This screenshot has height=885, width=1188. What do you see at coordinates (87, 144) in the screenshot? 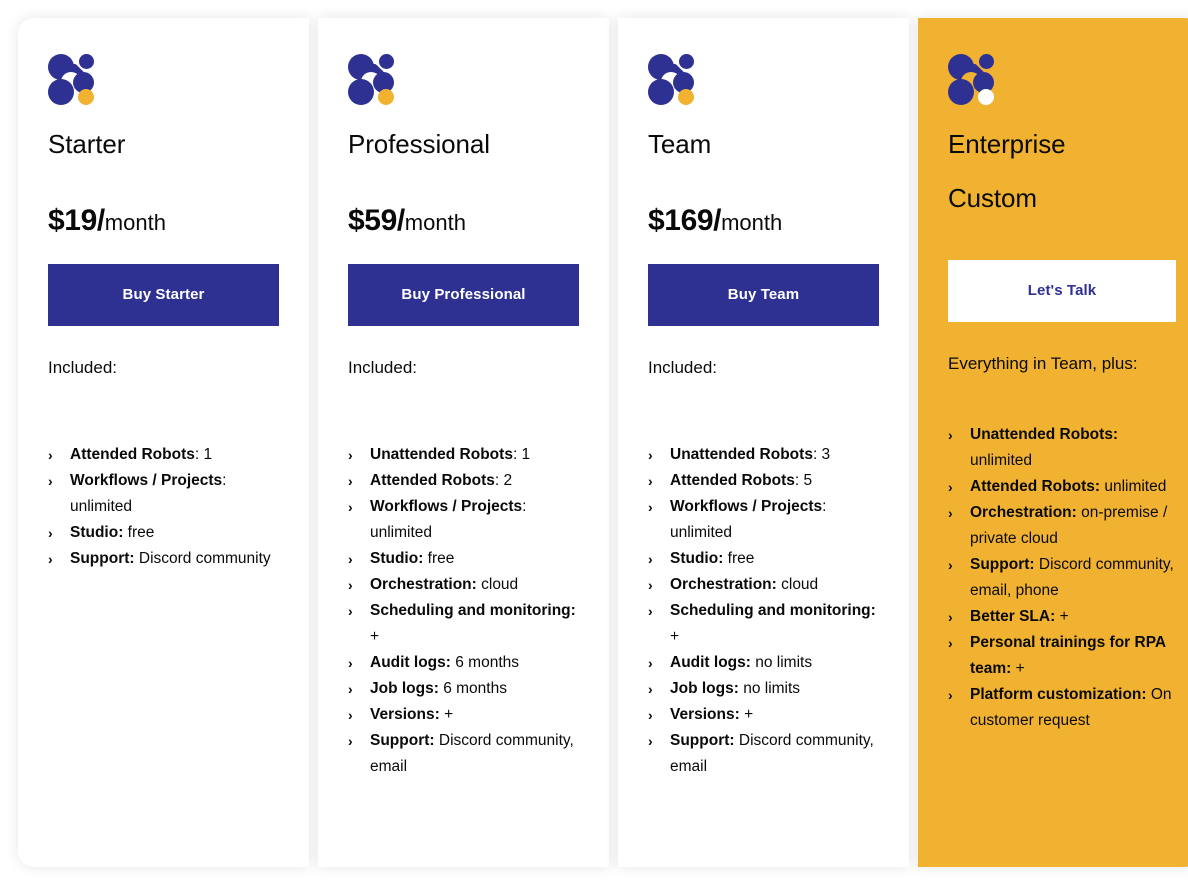
I see `plan-name: Starter` at bounding box center [87, 144].